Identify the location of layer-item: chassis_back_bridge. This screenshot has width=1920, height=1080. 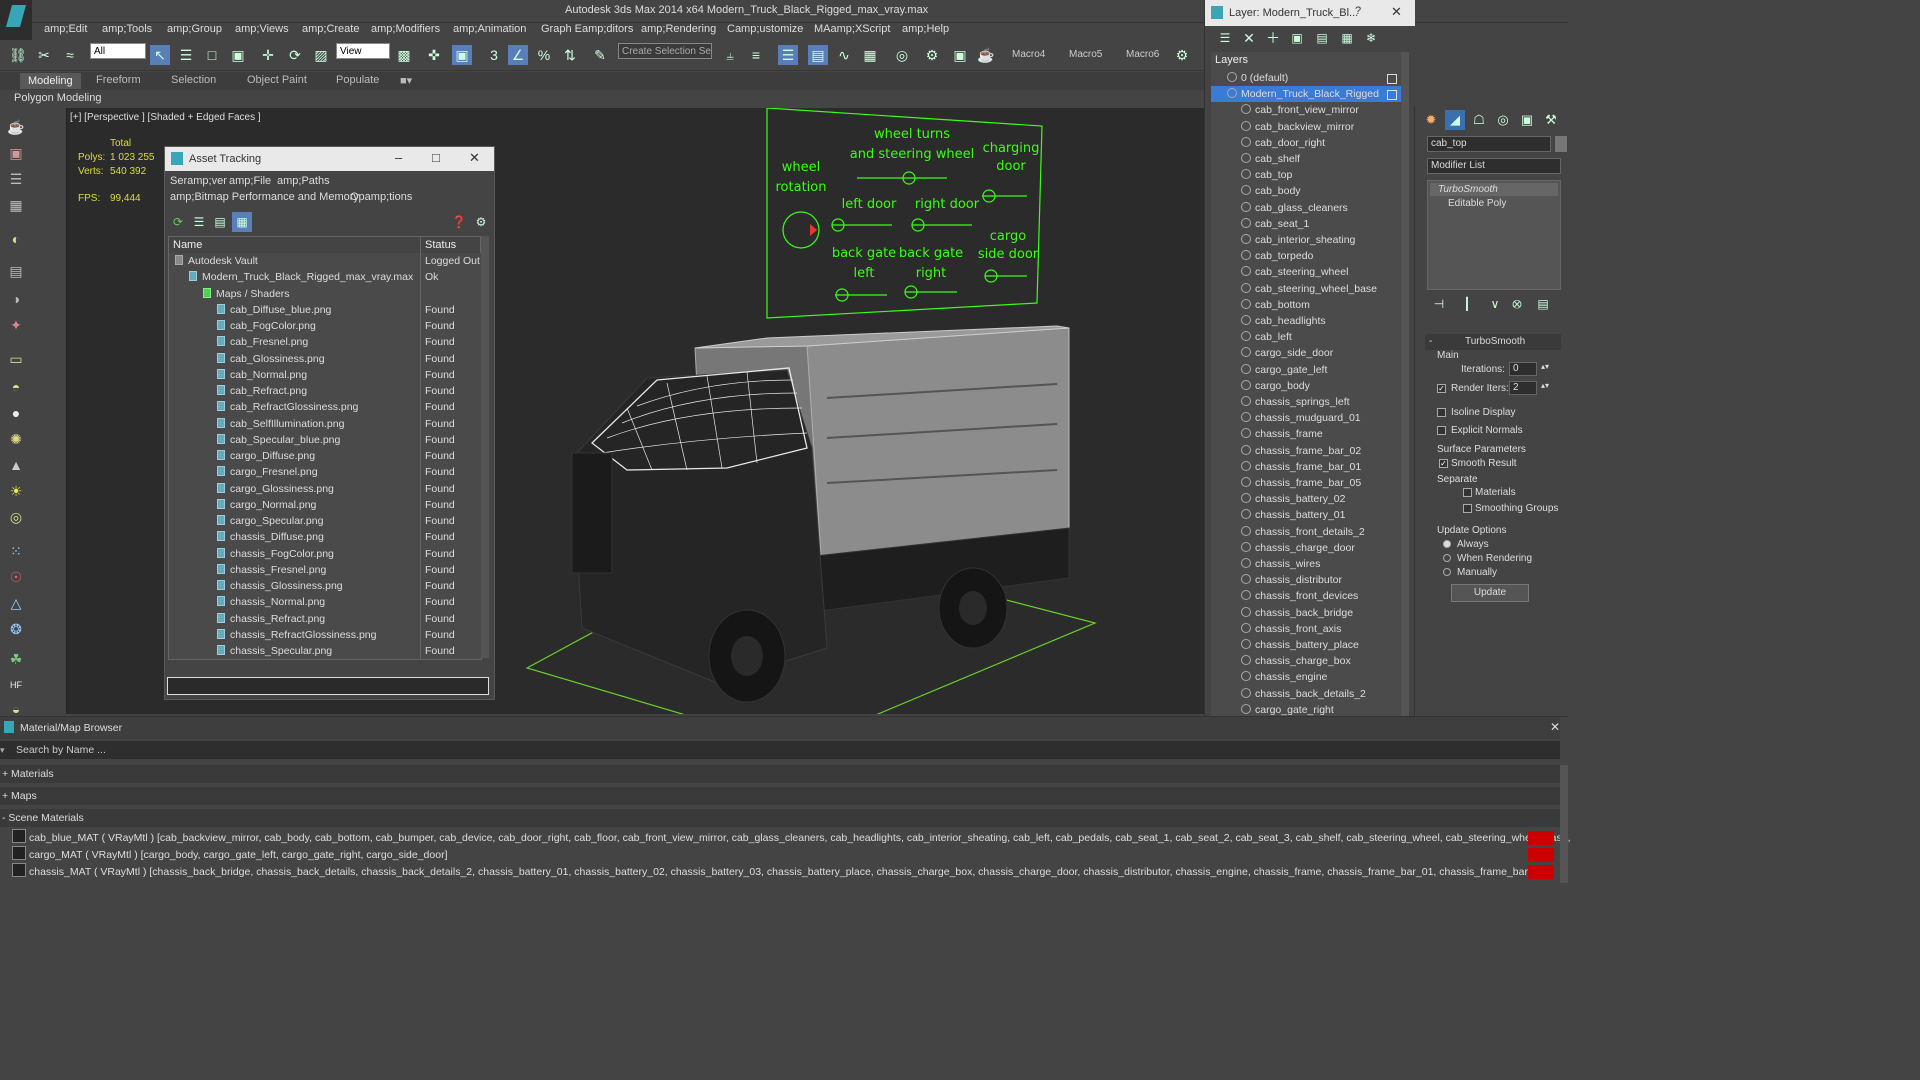
(1307, 613).